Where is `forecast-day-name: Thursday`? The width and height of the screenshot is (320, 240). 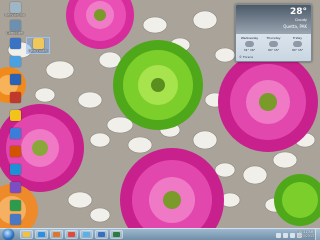
forecast-day-name: Thursday is located at coordinates (273, 38).